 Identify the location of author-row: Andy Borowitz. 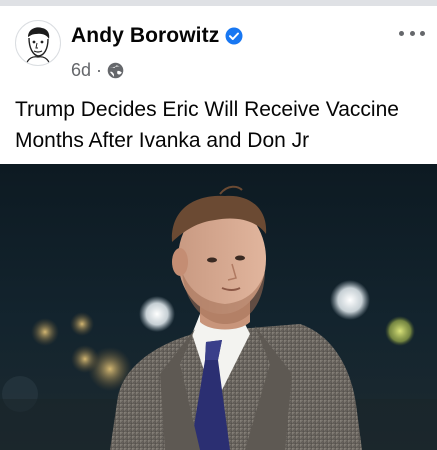
(157, 36).